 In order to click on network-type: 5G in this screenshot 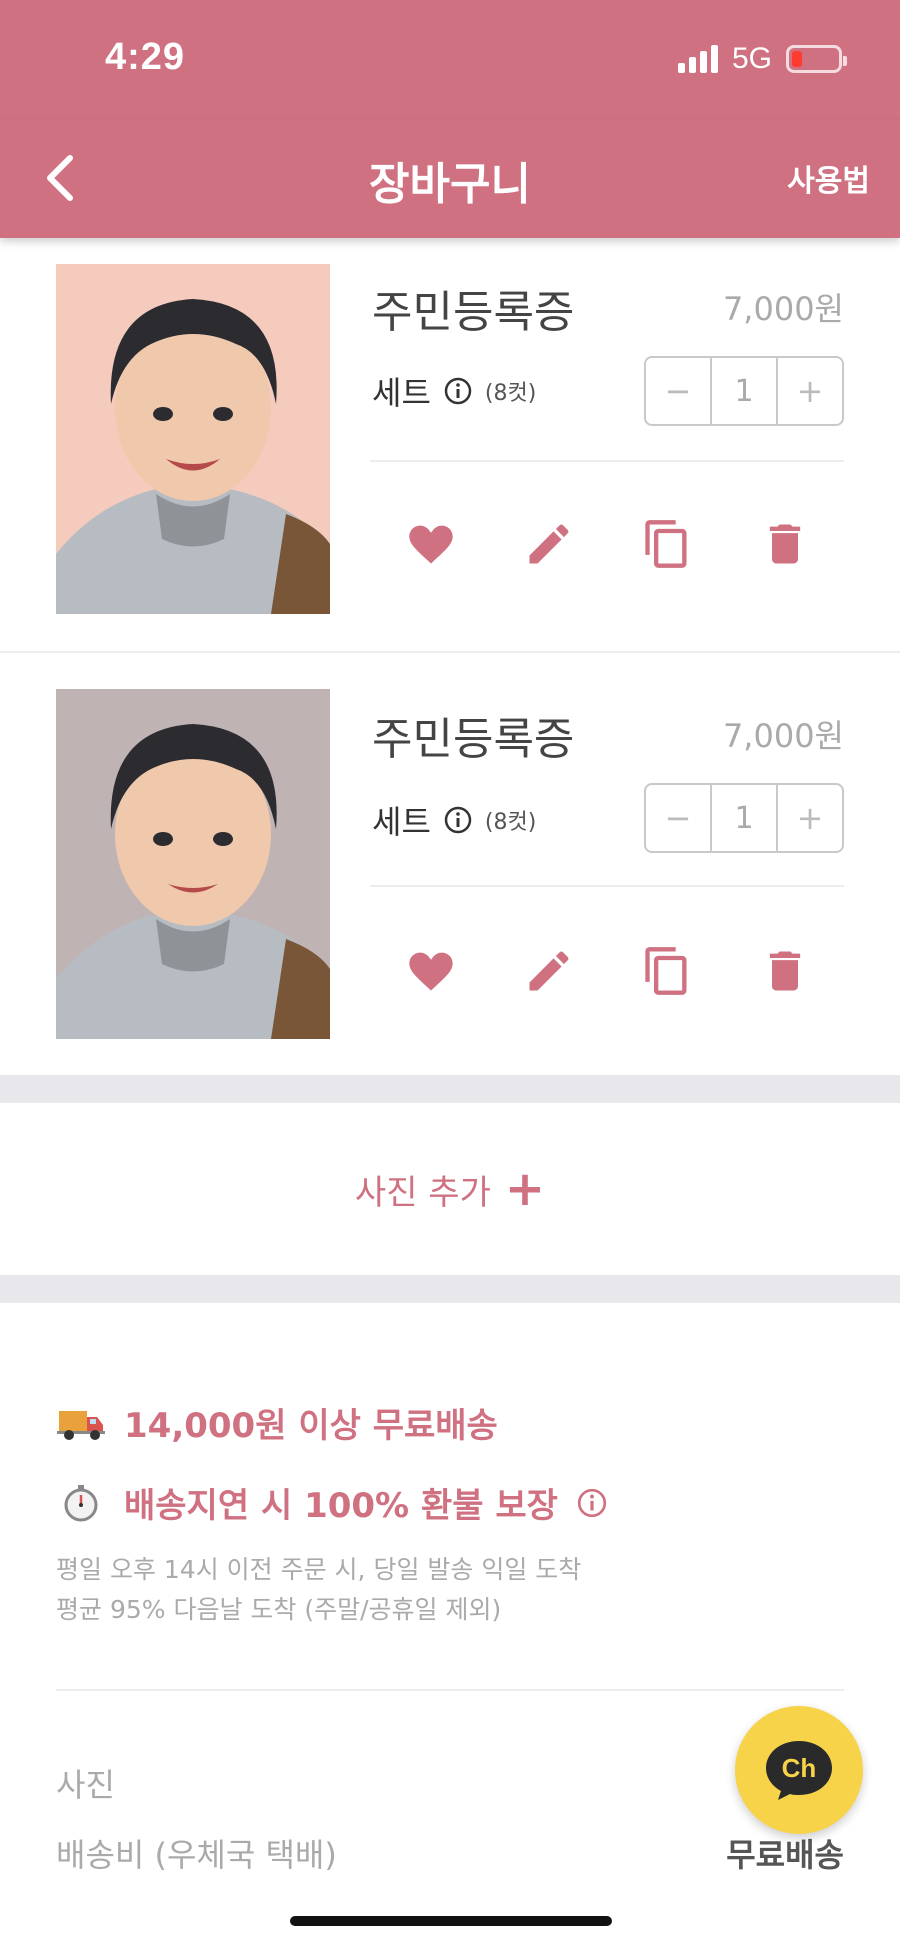, I will do `click(751, 58)`.